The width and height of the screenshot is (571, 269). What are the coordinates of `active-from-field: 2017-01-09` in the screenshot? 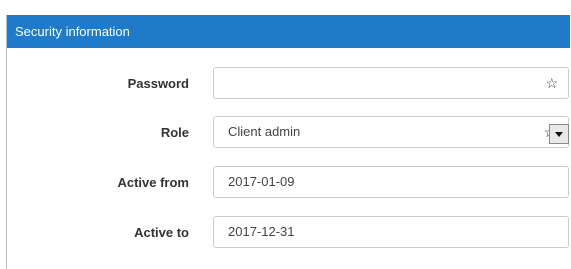 It's located at (391, 182).